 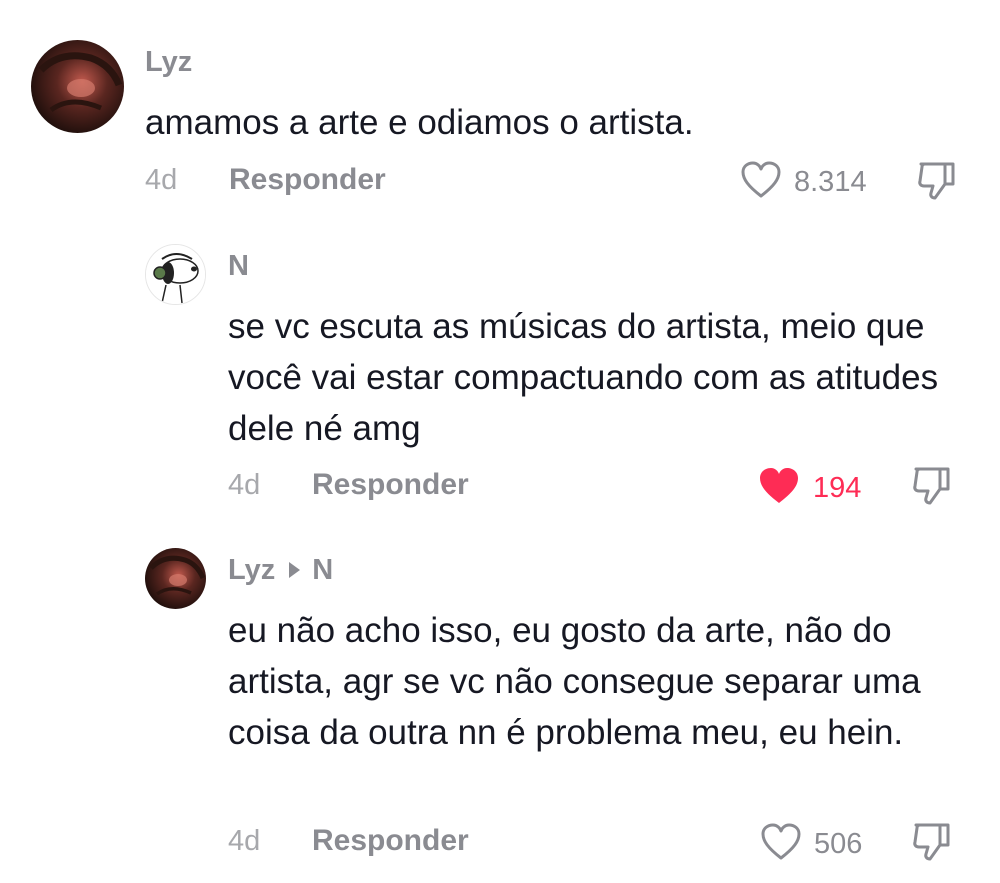 What do you see at coordinates (238, 266) in the screenshot?
I see `username: N` at bounding box center [238, 266].